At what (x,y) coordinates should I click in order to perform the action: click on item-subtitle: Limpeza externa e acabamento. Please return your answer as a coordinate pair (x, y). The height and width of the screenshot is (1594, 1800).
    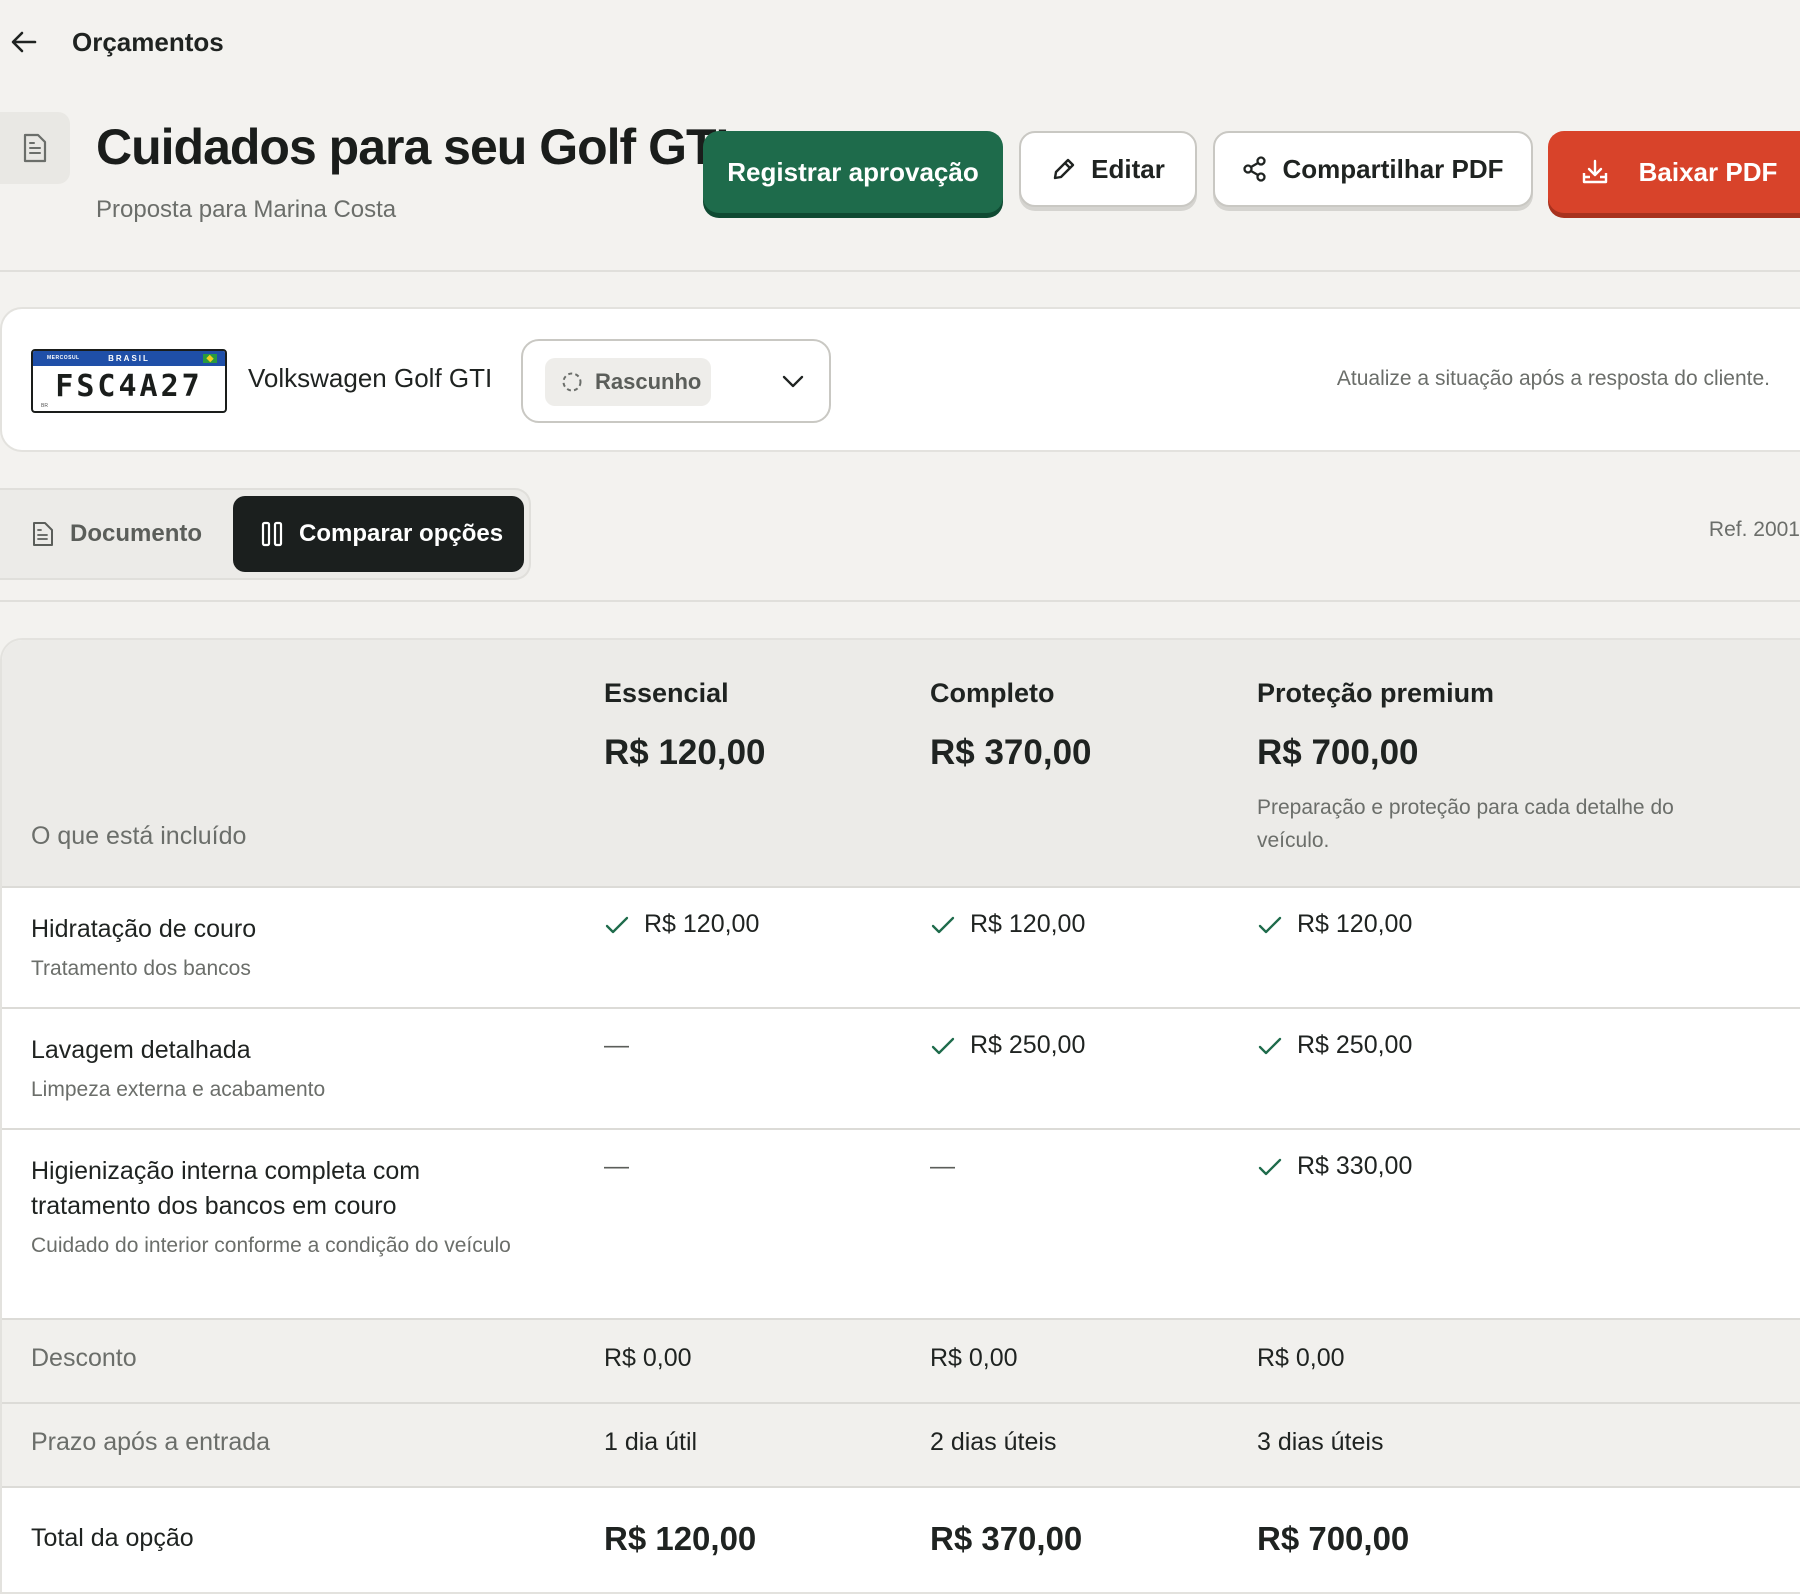
    Looking at the image, I should click on (178, 1089).